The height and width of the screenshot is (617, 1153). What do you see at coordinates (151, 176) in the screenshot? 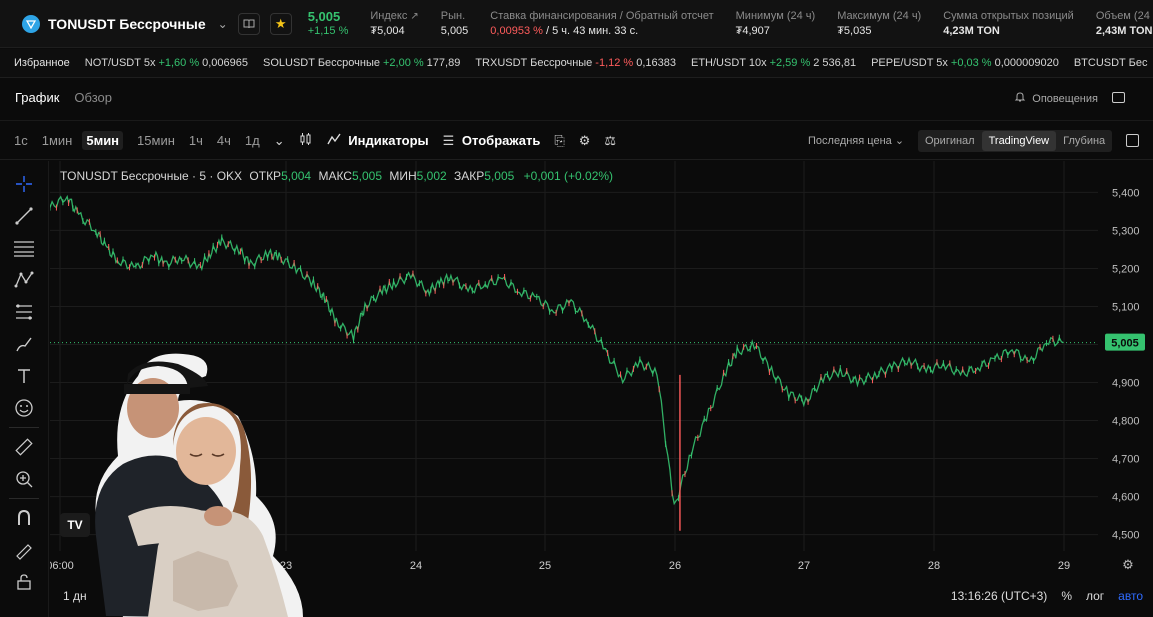
I see `legend-title: TONUSDT Бессрочные · 5 · OKX` at bounding box center [151, 176].